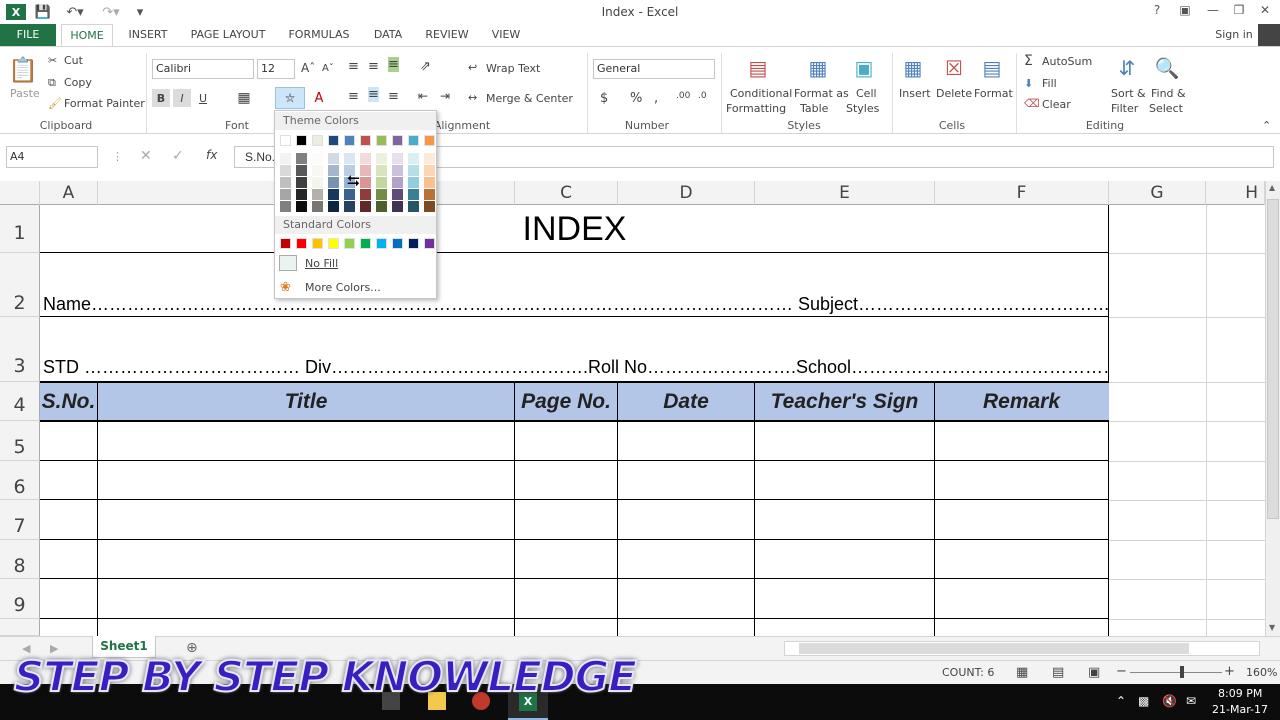 Image resolution: width=1280 pixels, height=720 pixels. What do you see at coordinates (818, 68) in the screenshot?
I see `format-as-table-icon: ▦` at bounding box center [818, 68].